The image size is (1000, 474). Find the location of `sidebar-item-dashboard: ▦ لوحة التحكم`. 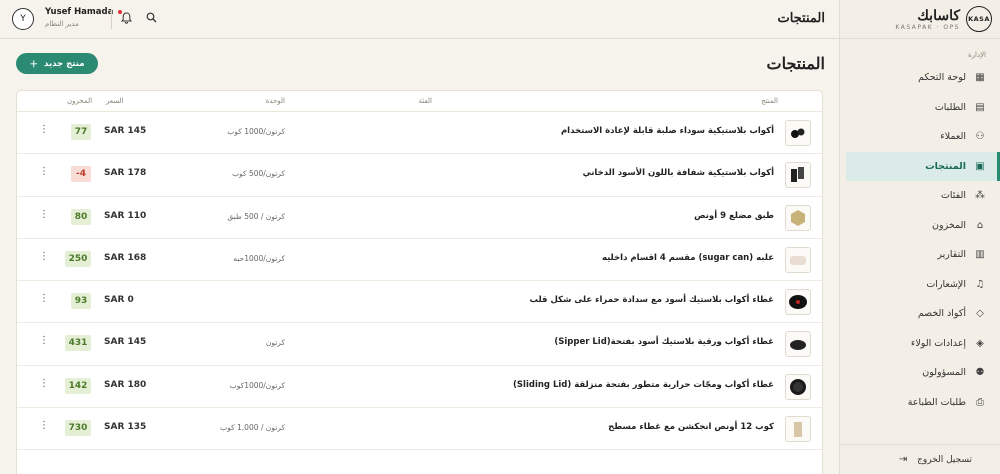

sidebar-item-dashboard: ▦ لوحة التحكم is located at coordinates (920, 78).